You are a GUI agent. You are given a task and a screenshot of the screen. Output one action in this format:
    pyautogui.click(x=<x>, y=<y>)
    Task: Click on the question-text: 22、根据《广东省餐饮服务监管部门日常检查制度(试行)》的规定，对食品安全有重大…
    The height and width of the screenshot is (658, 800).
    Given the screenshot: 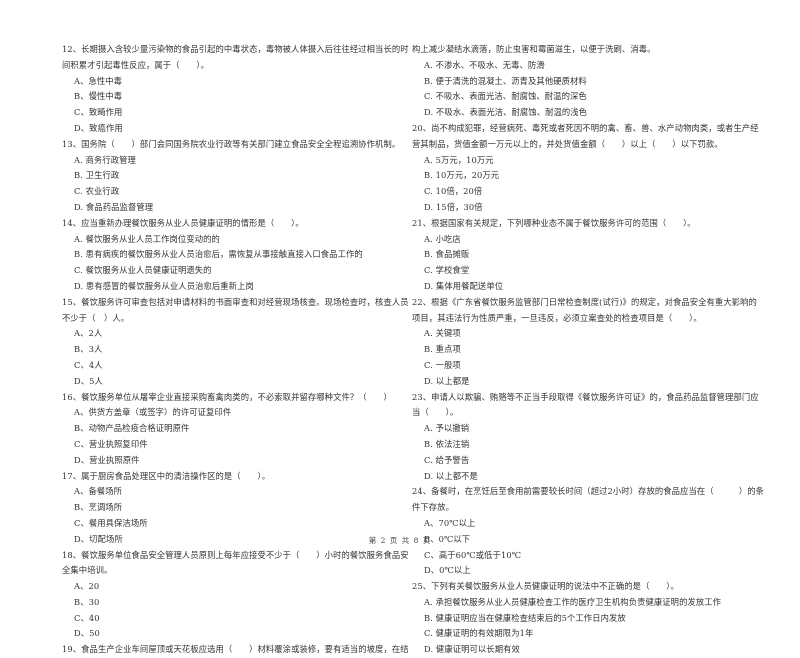 What is the action you would take?
    pyautogui.click(x=584, y=301)
    